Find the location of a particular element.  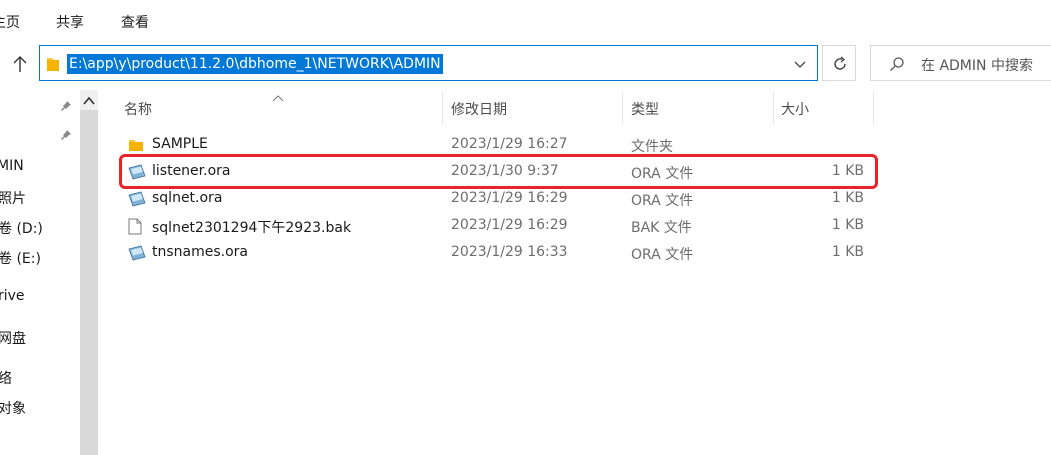

nav-item-drive-d: 卷 (D:) is located at coordinates (21, 228).